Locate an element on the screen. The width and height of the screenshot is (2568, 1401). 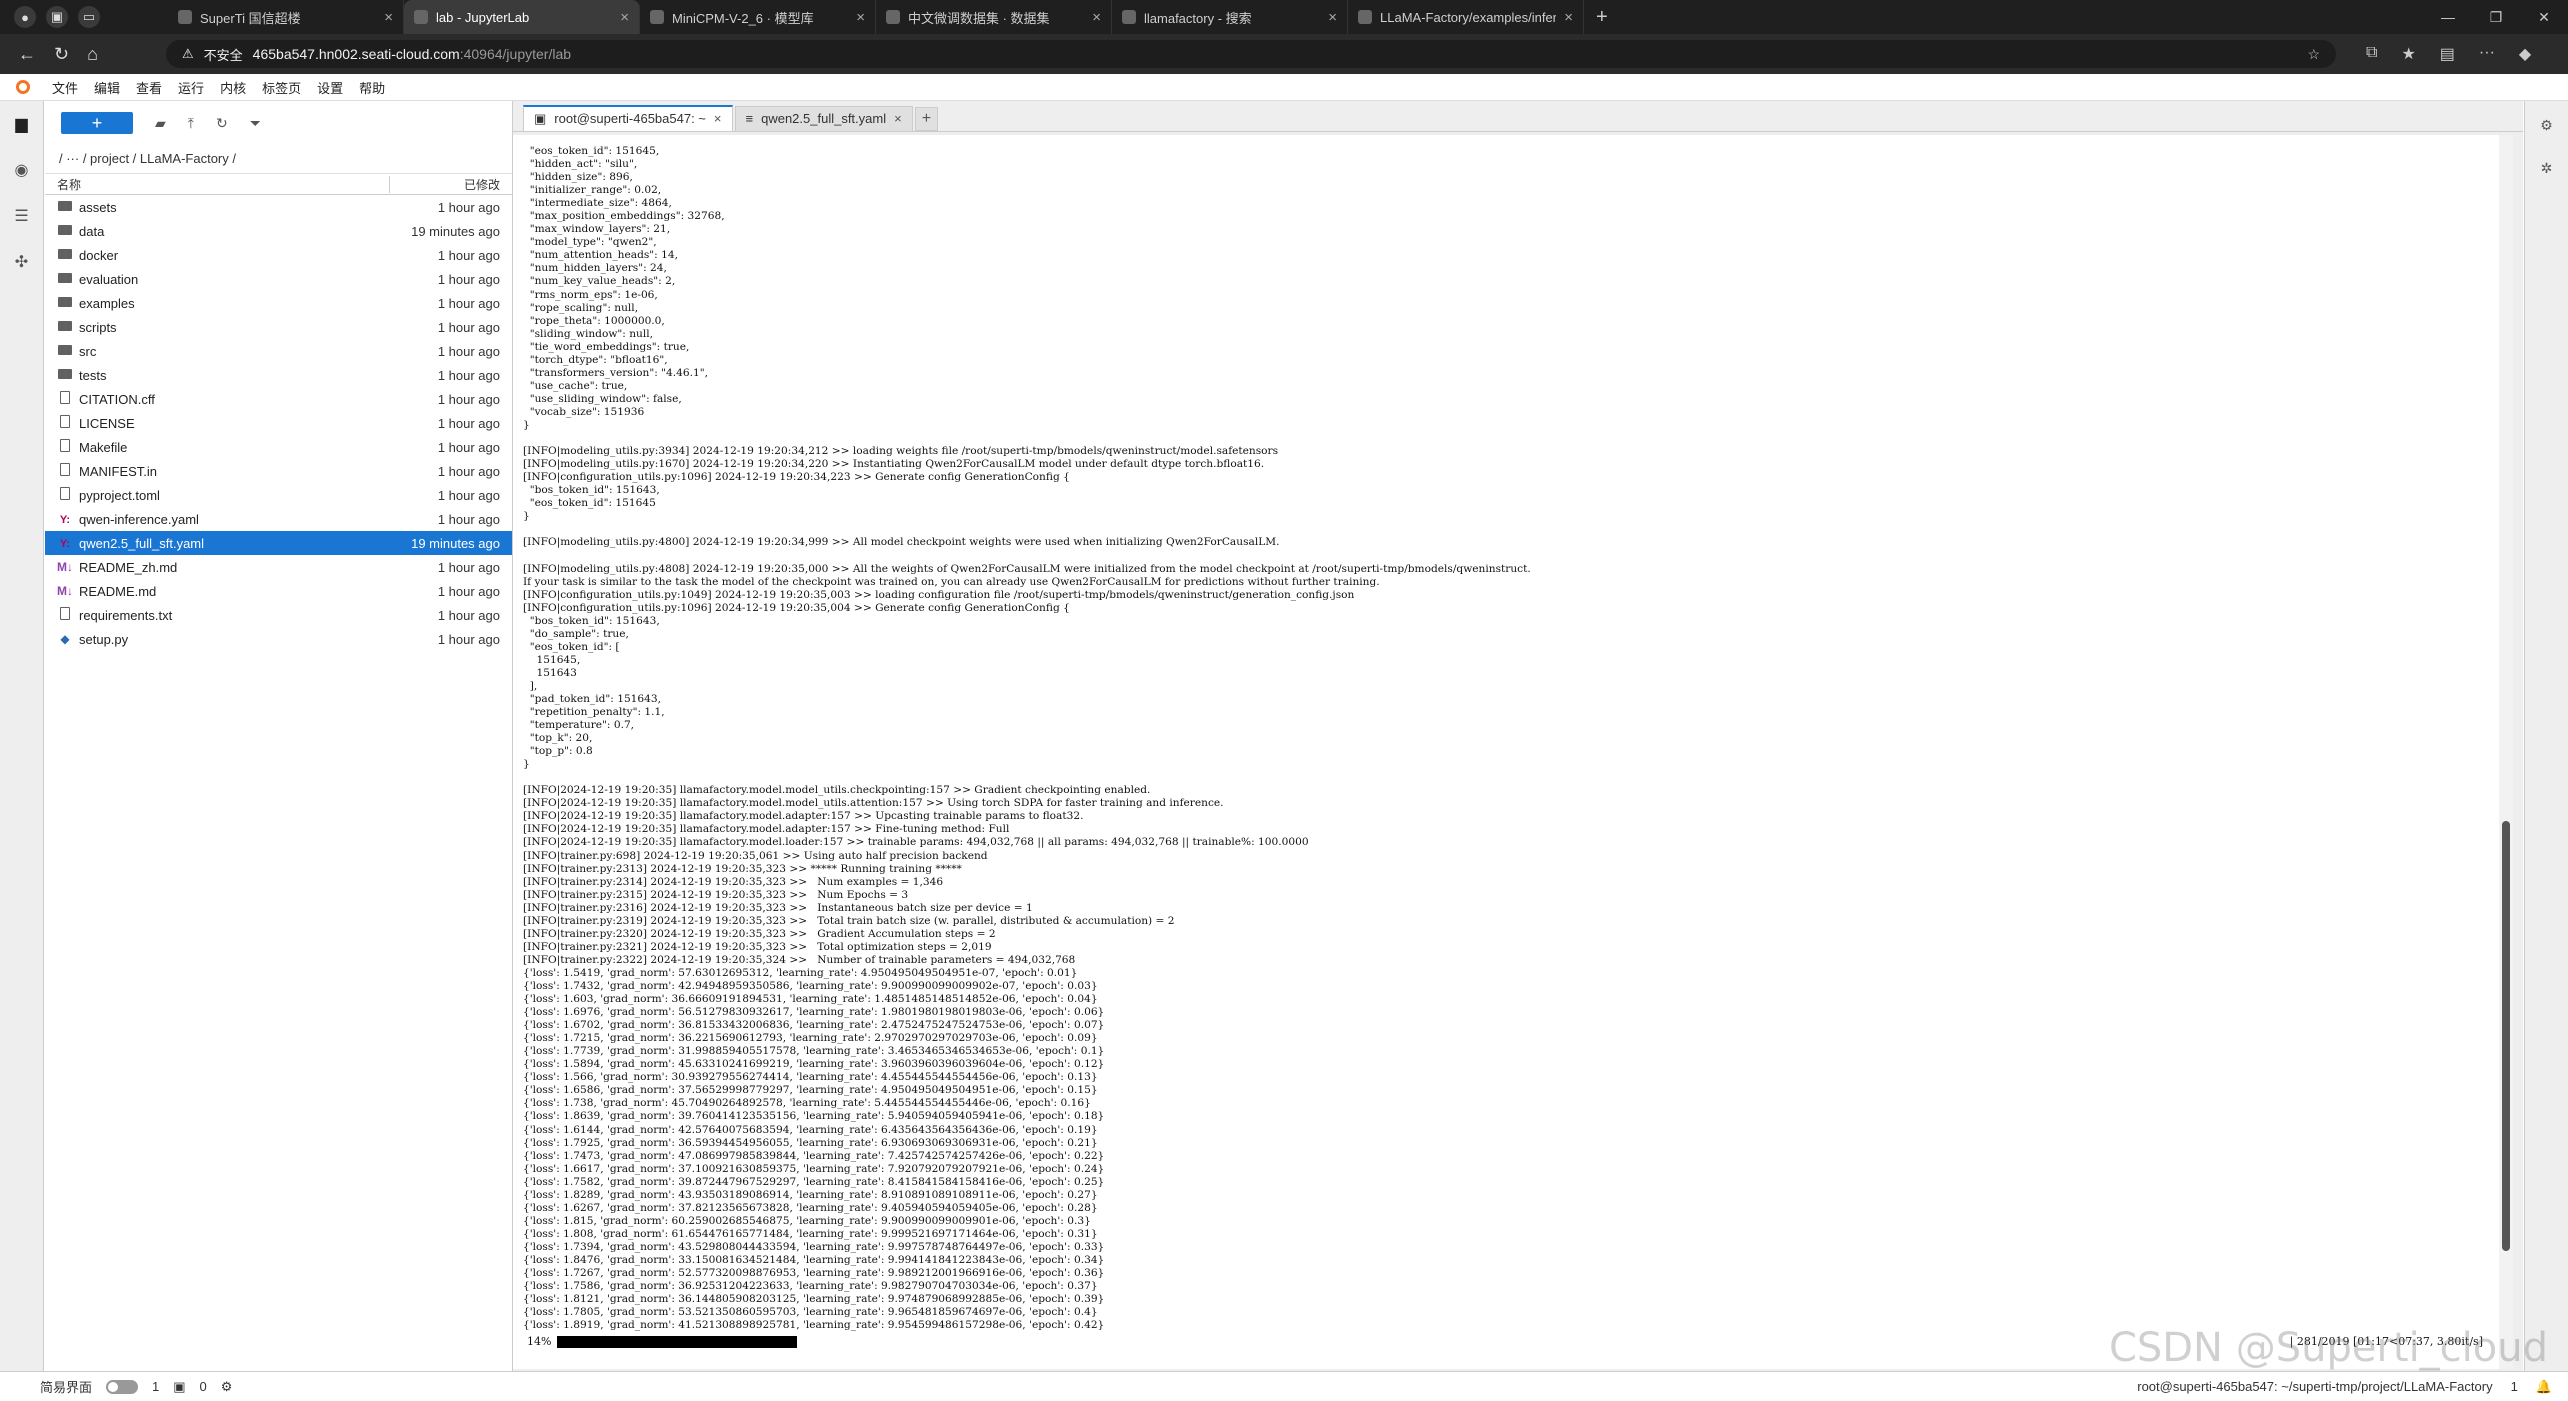
terminal-line: "num_attention_heads": 14, is located at coordinates (600, 255).